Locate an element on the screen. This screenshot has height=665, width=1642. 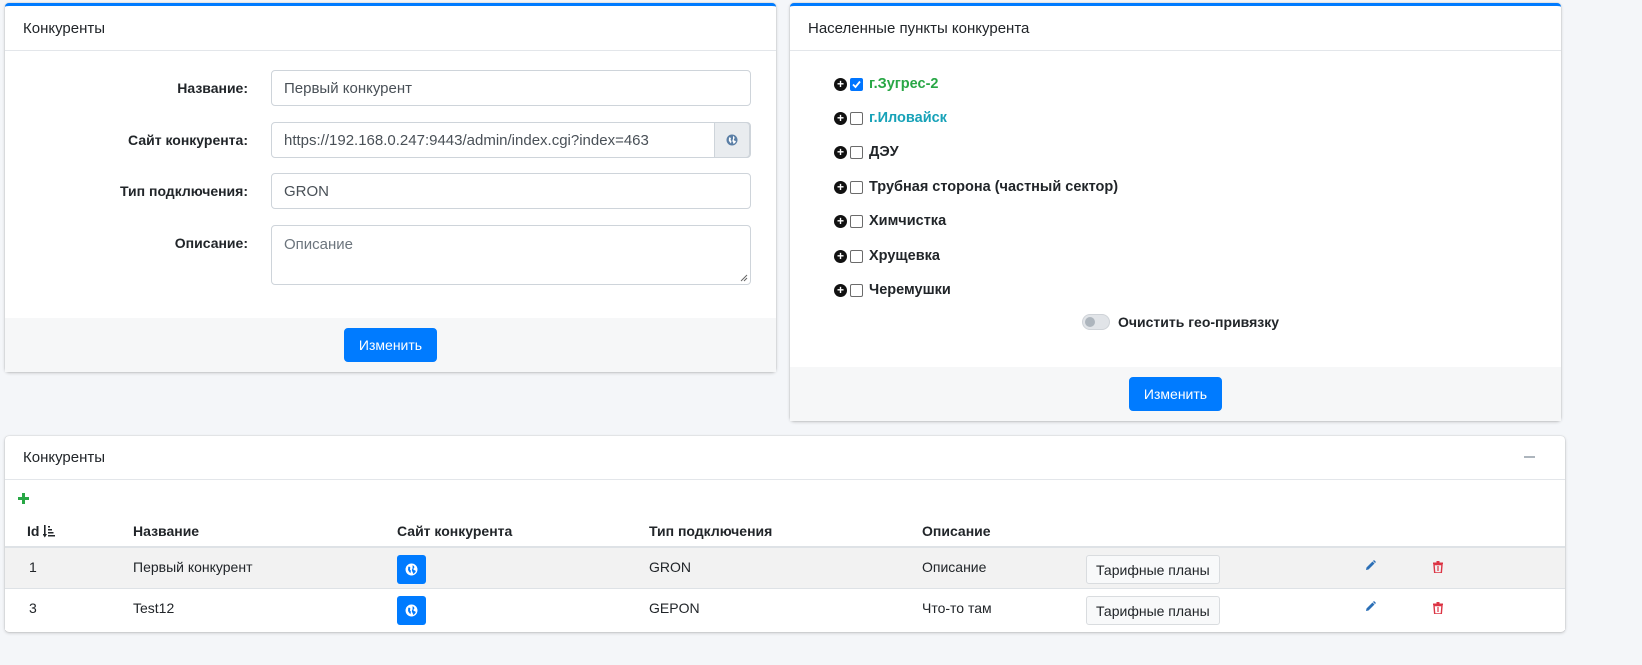
column-header-name: Название is located at coordinates (166, 531).